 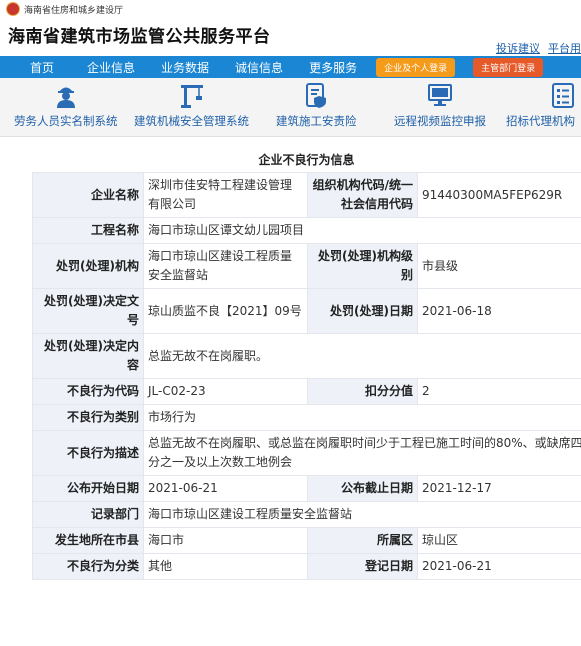 I want to click on field-label: 记录部门, so click(x=88, y=514).